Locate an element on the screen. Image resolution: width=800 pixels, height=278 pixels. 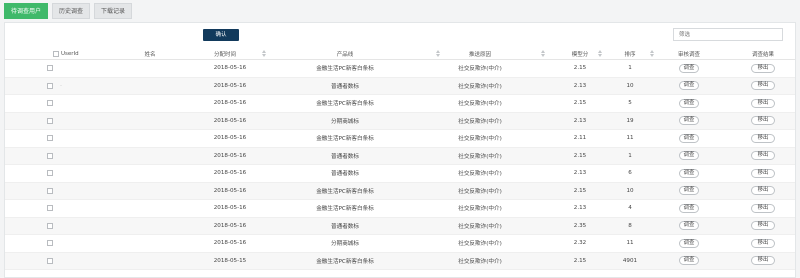
cell-product: 普通者数标 is located at coordinates (345, 174).